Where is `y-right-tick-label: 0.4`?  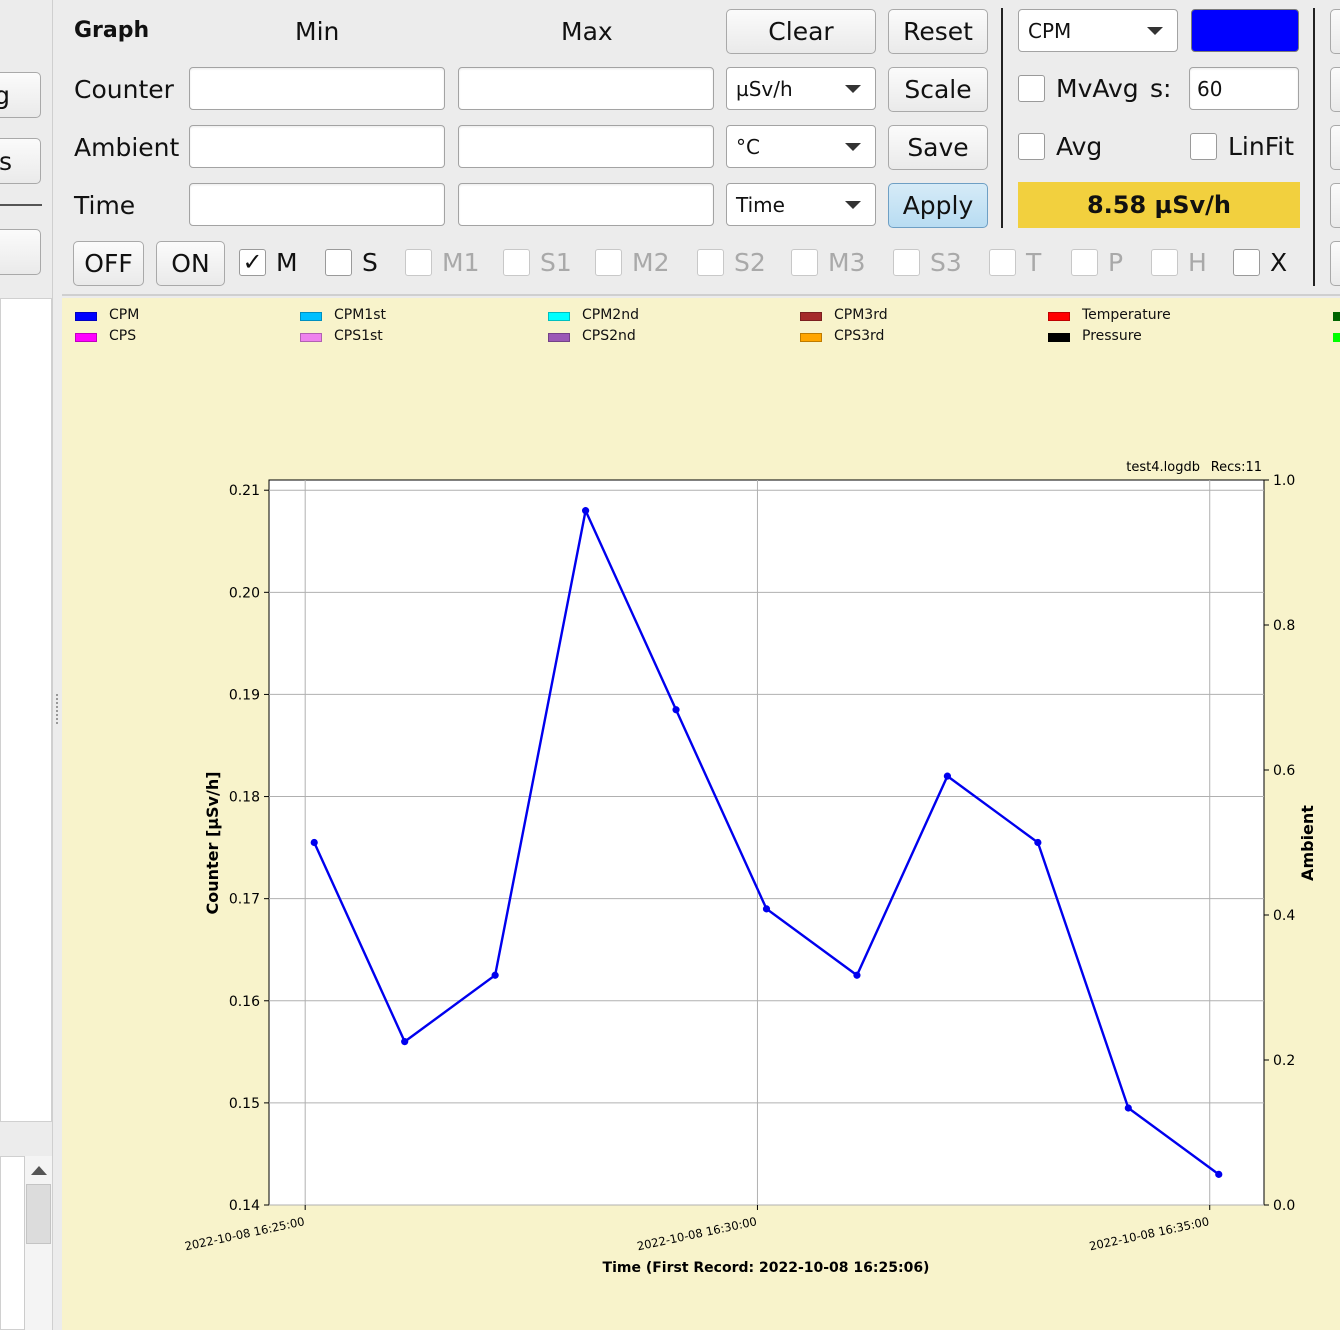
y-right-tick-label: 0.4 is located at coordinates (1284, 916).